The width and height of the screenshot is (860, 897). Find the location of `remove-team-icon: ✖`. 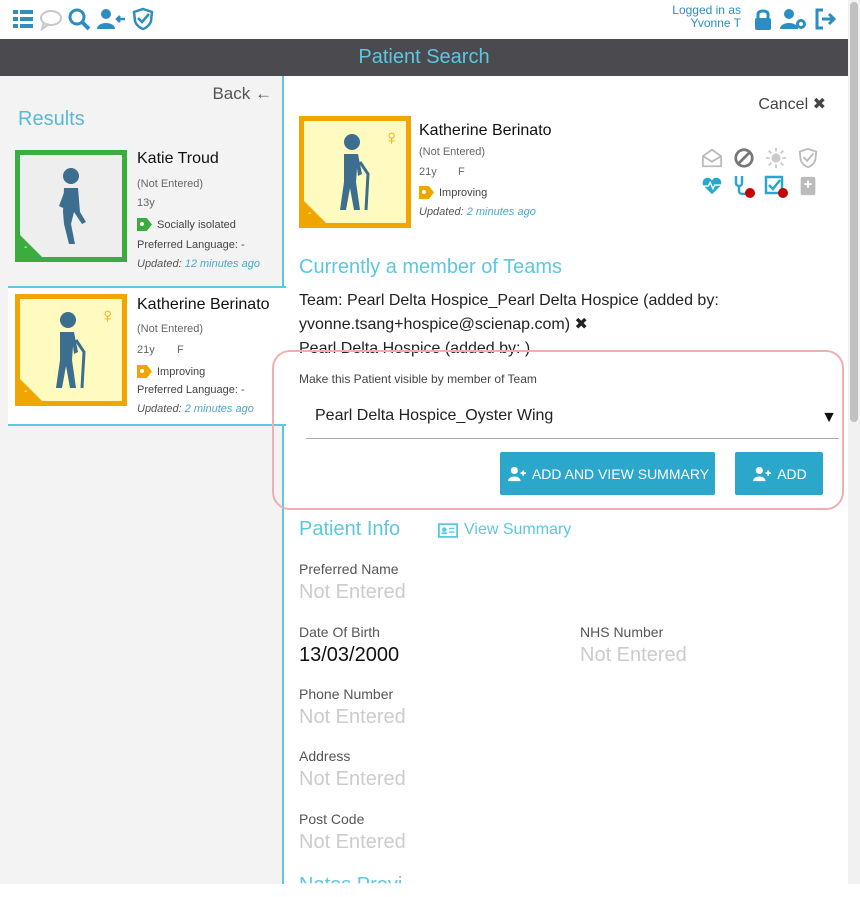

remove-team-icon: ✖ is located at coordinates (581, 324).